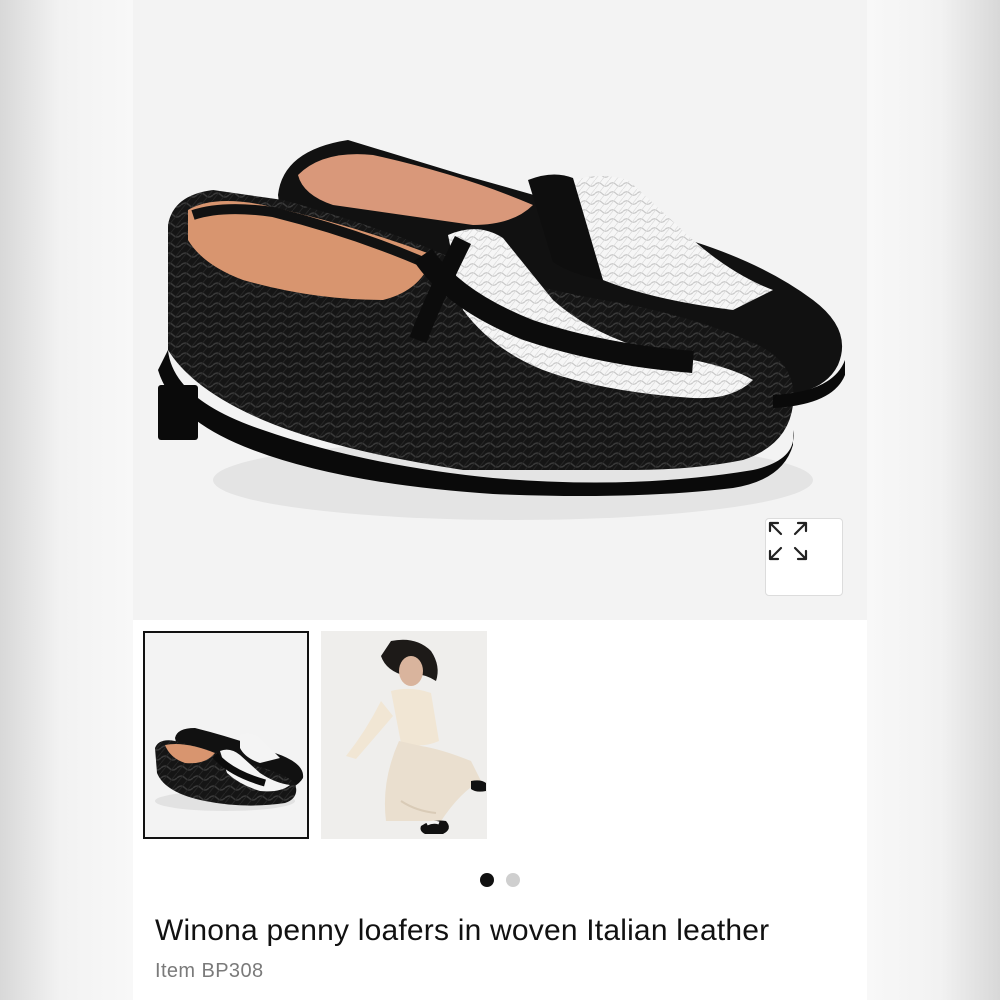  What do you see at coordinates (229, 769) in the screenshot?
I see `thumbnail-loafers-image` at bounding box center [229, 769].